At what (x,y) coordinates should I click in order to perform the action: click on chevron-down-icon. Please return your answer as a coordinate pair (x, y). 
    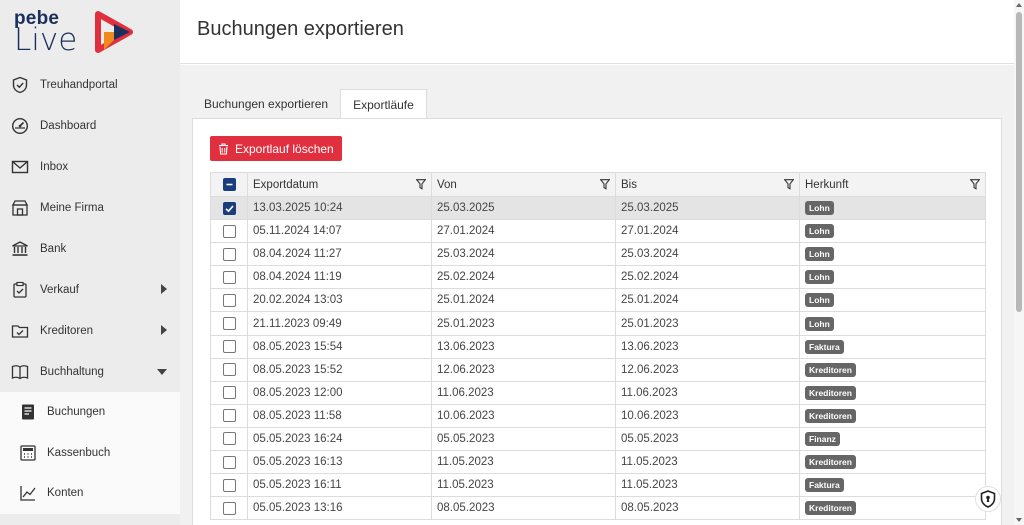
    Looking at the image, I should click on (162, 372).